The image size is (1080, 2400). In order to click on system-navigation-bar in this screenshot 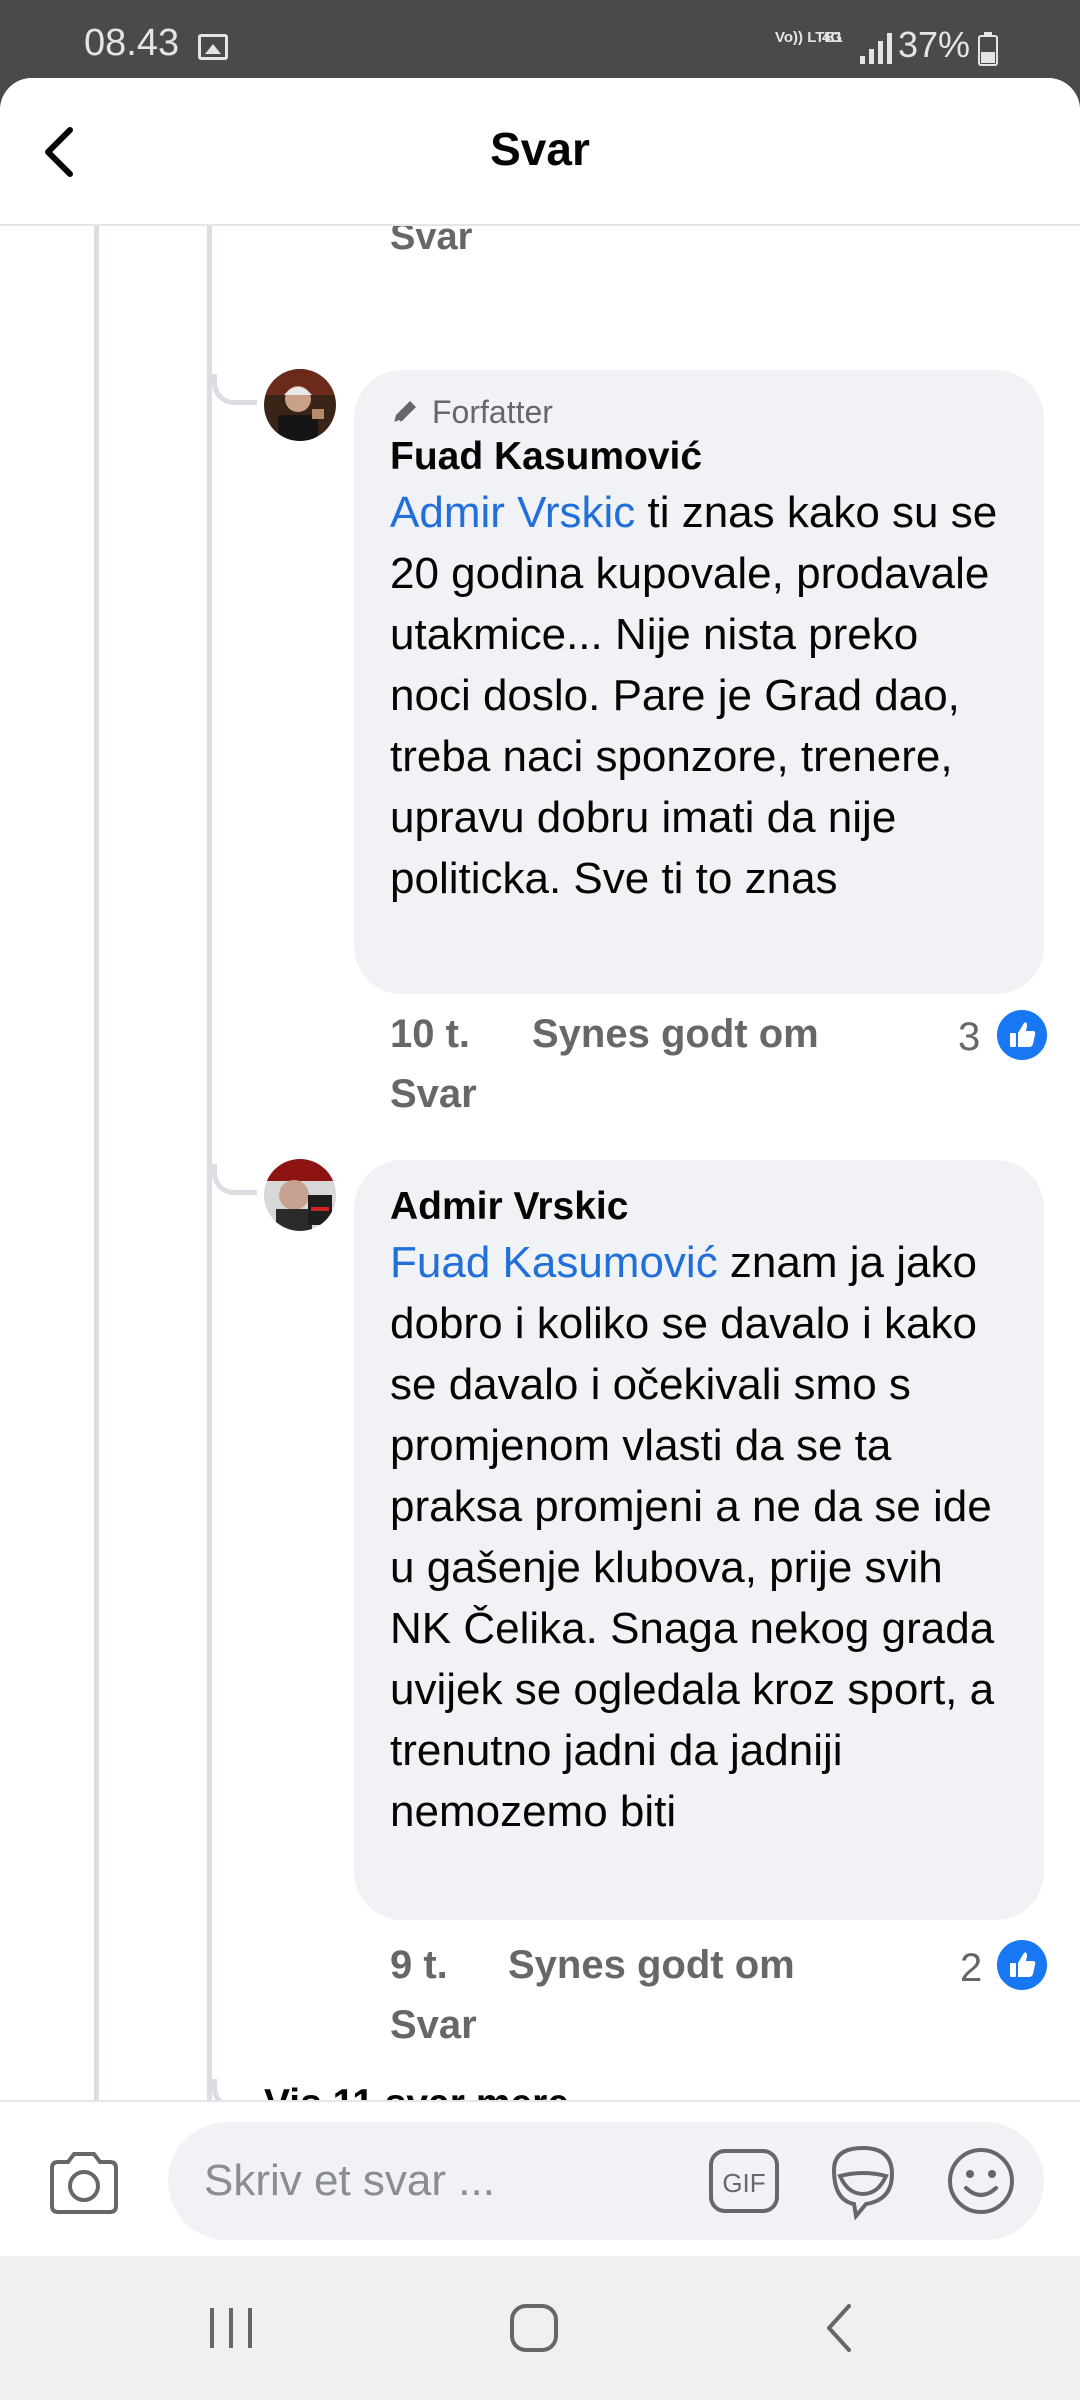, I will do `click(540, 2328)`.